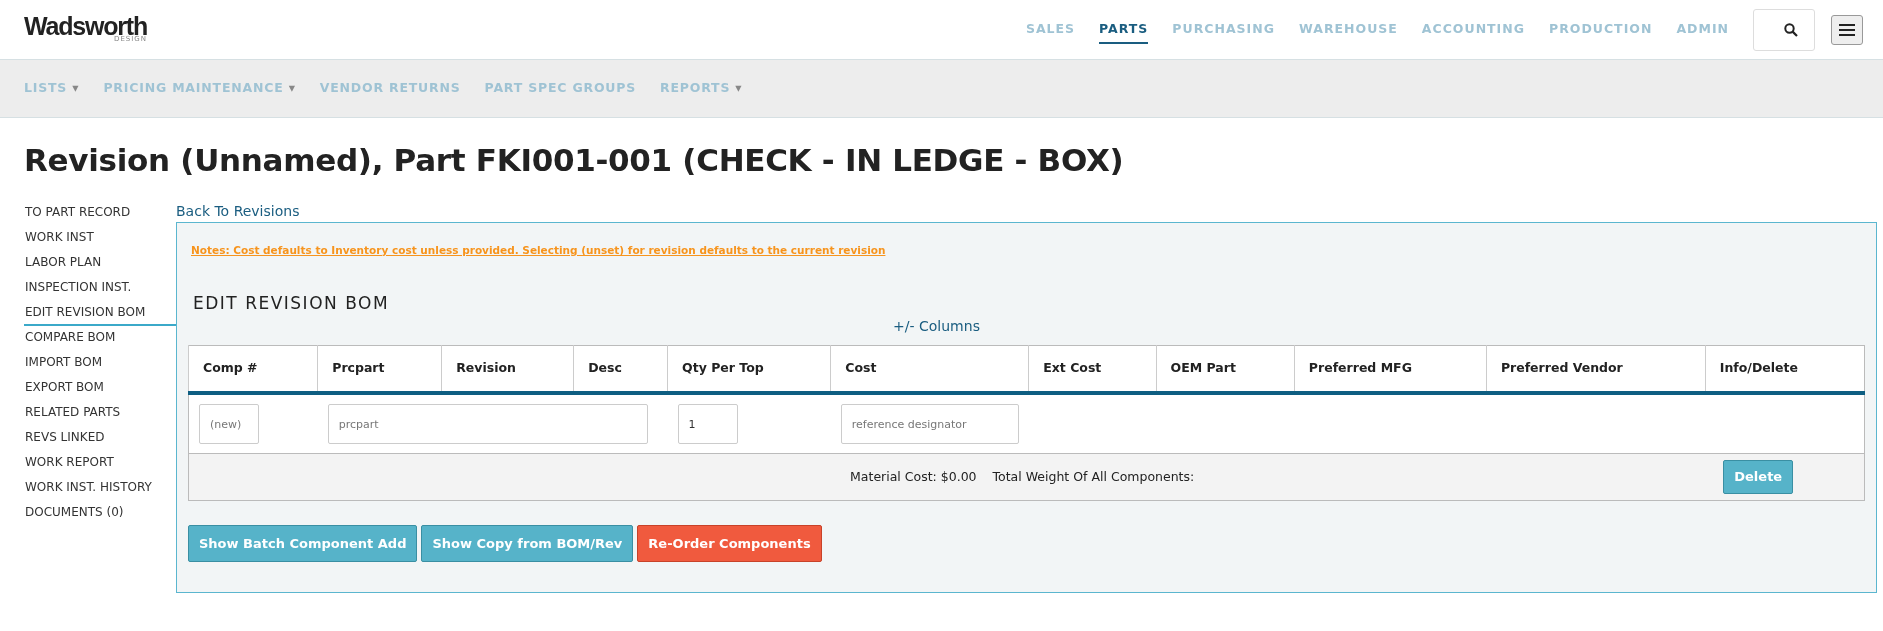  I want to click on column-header: Desc, so click(620, 369).